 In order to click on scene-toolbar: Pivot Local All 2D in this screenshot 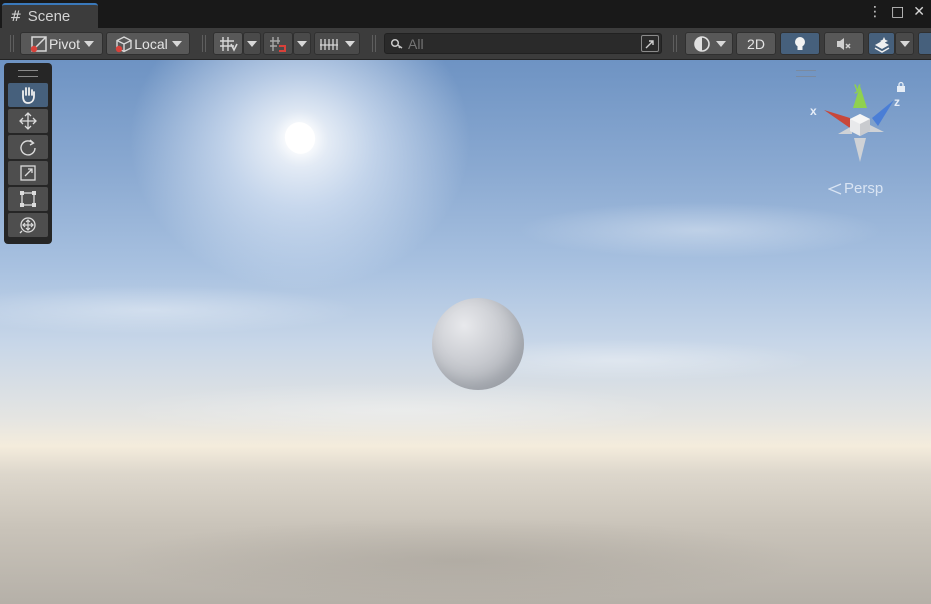, I will do `click(465, 44)`.